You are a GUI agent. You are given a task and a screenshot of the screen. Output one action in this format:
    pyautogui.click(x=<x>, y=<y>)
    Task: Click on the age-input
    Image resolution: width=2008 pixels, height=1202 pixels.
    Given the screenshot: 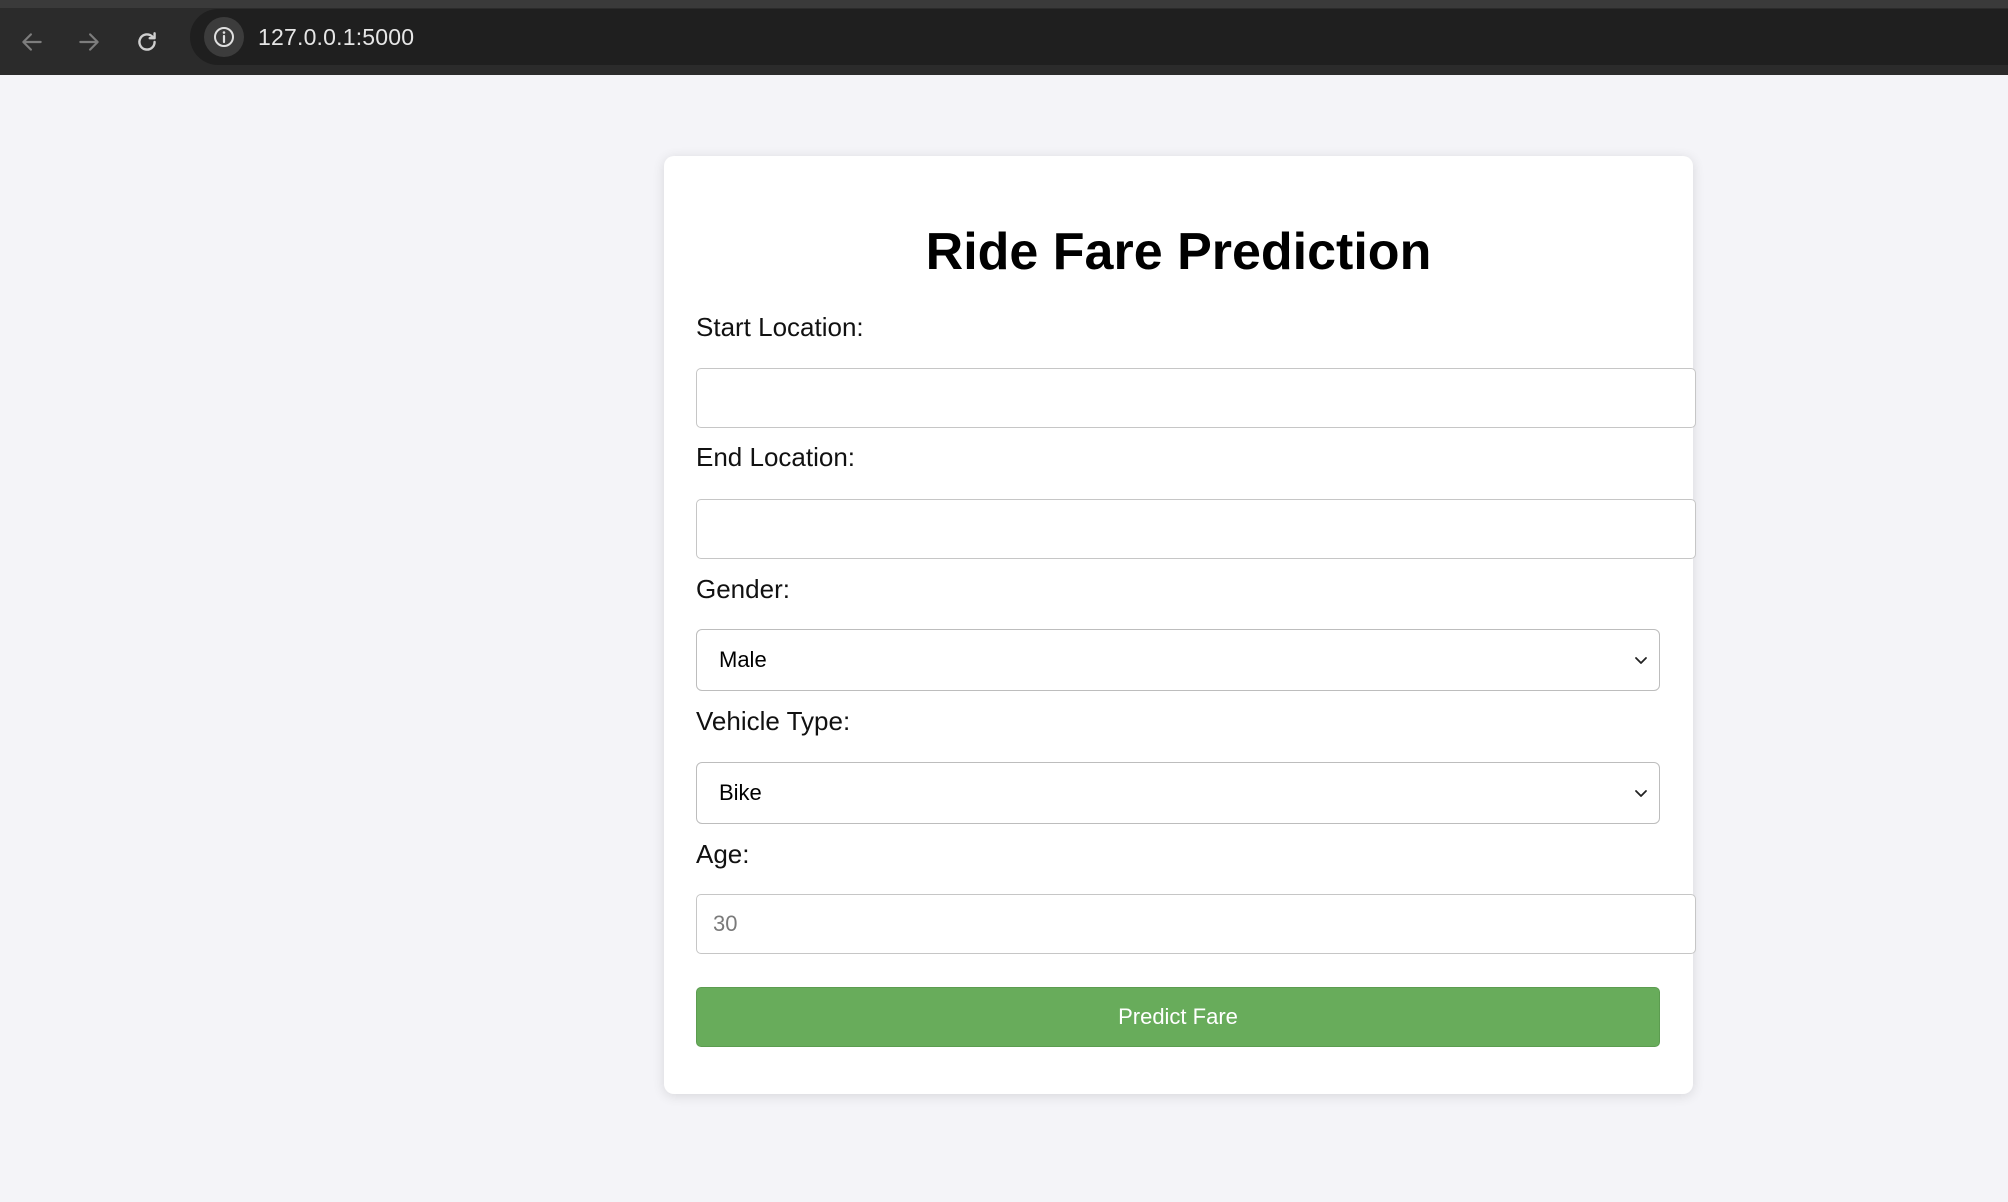 What is the action you would take?
    pyautogui.click(x=1196, y=924)
    